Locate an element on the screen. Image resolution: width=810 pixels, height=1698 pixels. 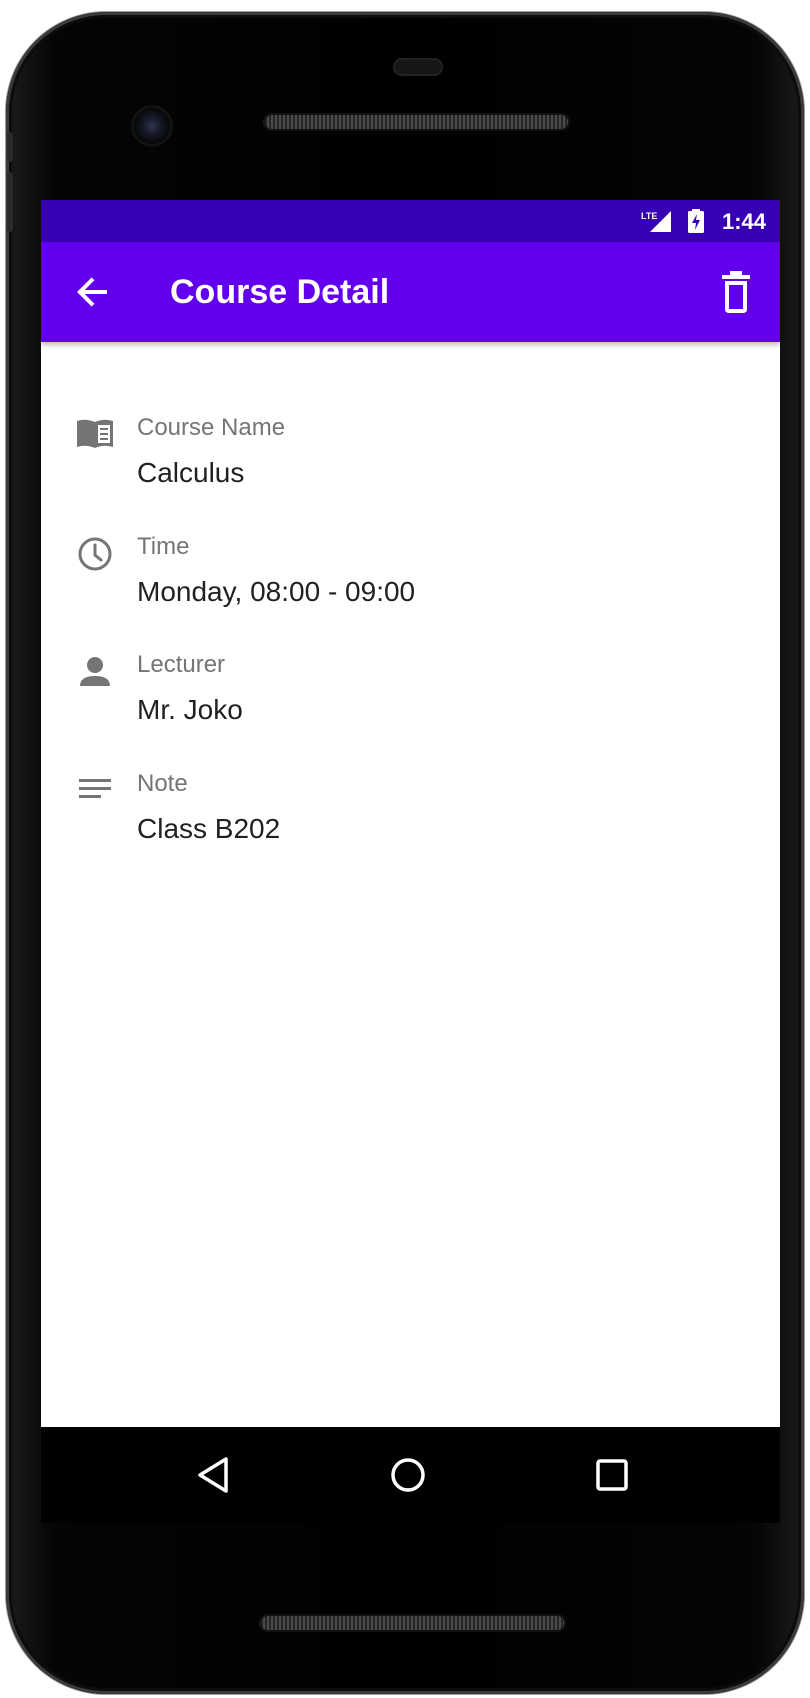
navigation-bar is located at coordinates (410, 1475).